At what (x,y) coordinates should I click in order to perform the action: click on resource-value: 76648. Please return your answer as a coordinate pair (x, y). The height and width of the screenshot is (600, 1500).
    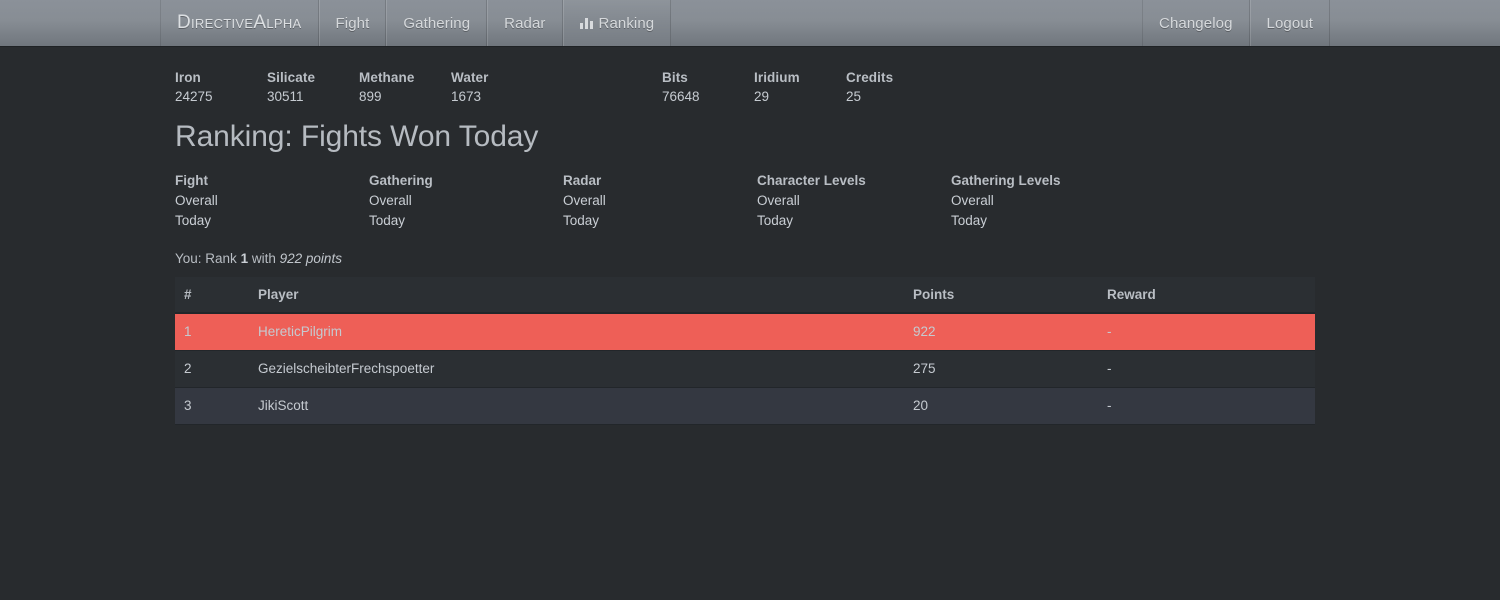
    Looking at the image, I should click on (681, 96).